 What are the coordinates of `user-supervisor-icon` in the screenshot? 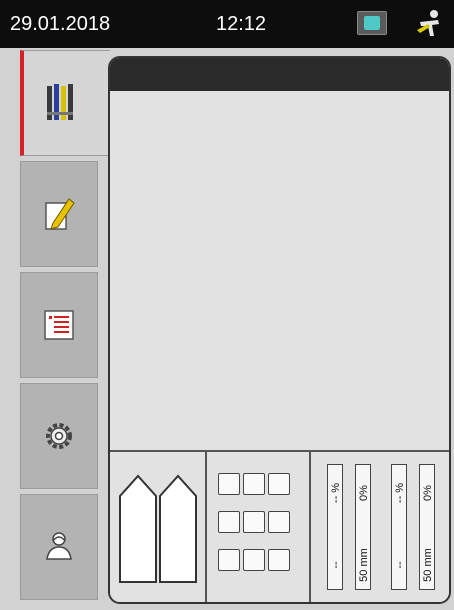 It's located at (429, 24).